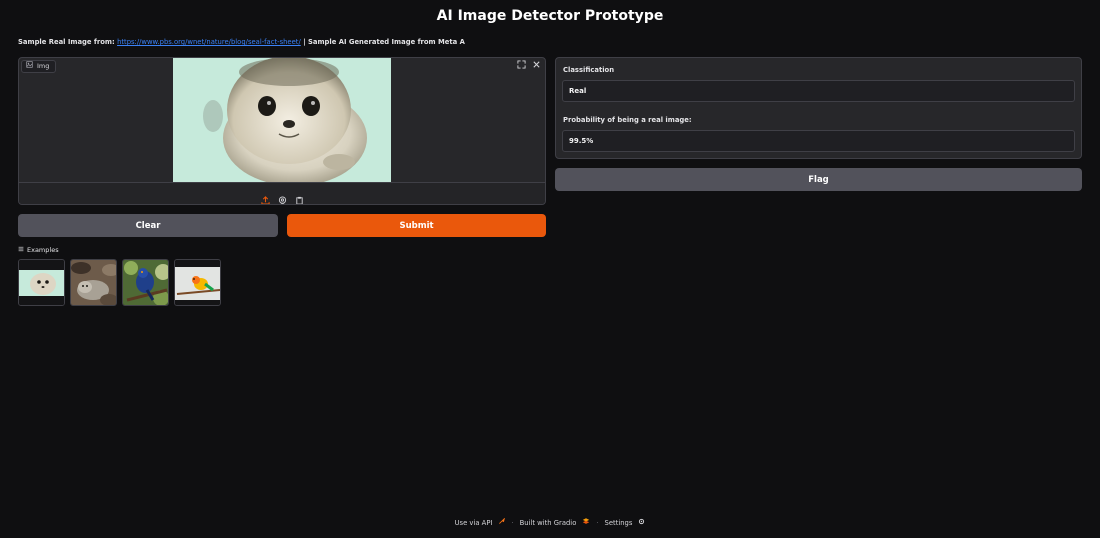 Image resolution: width=1100 pixels, height=538 pixels. I want to click on example-seal-closeup, so click(41, 282).